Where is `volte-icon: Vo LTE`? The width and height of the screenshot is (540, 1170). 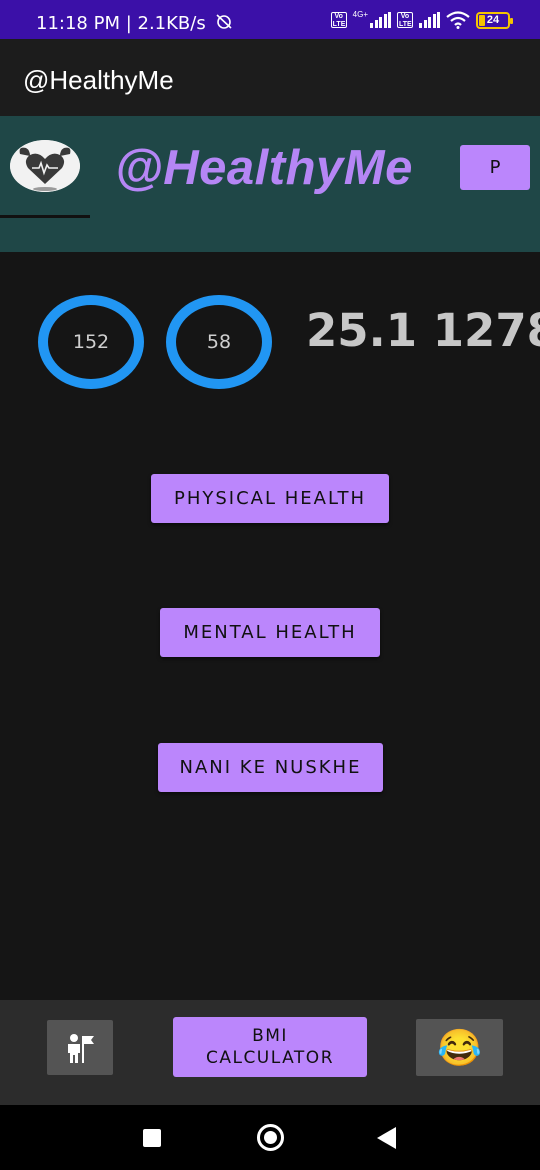
volte-icon: Vo LTE is located at coordinates (338, 20).